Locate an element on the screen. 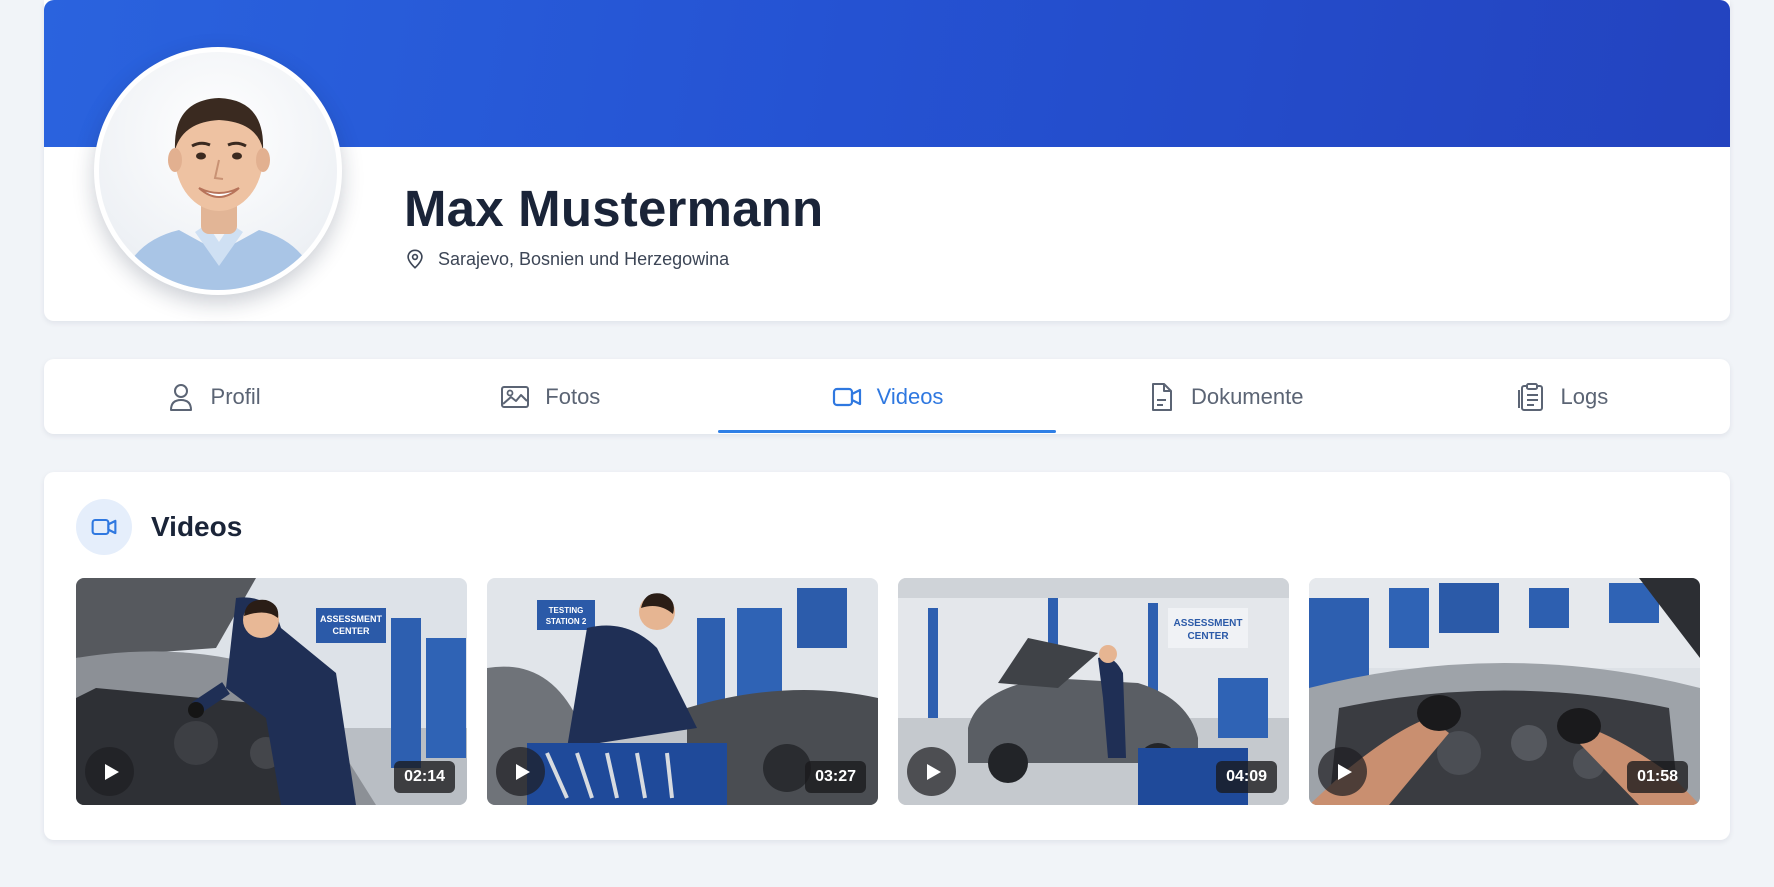  video-thumbnail: ASSESSMENT CENTER 02:14 is located at coordinates (271, 691).